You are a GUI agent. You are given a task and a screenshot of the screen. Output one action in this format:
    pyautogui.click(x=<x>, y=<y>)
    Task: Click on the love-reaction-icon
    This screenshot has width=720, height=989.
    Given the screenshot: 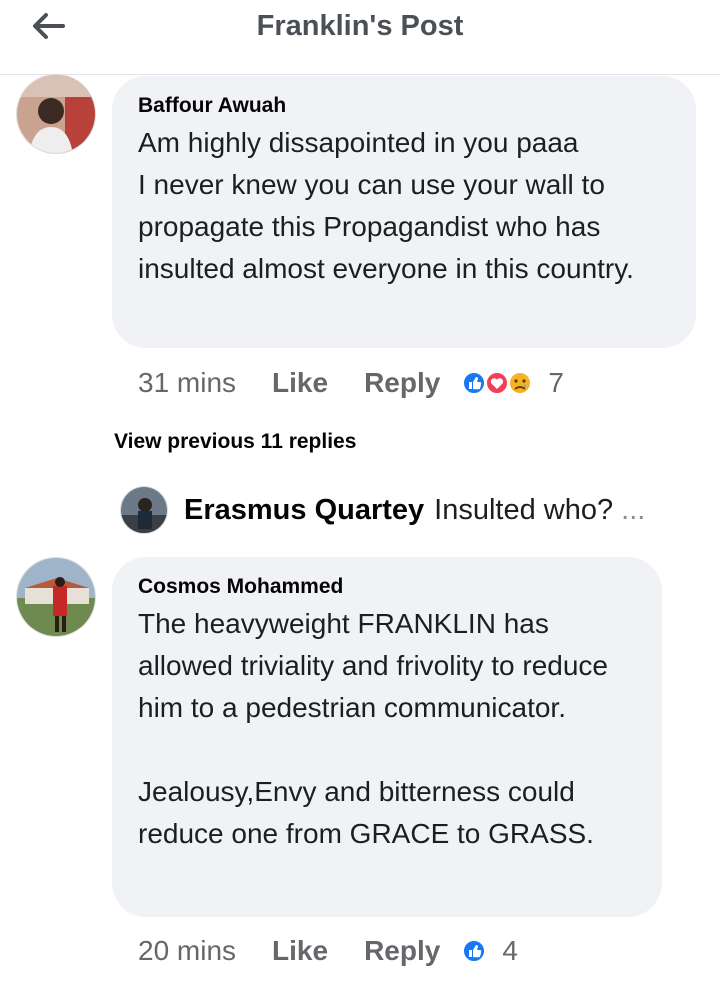 What is the action you would take?
    pyautogui.click(x=497, y=383)
    